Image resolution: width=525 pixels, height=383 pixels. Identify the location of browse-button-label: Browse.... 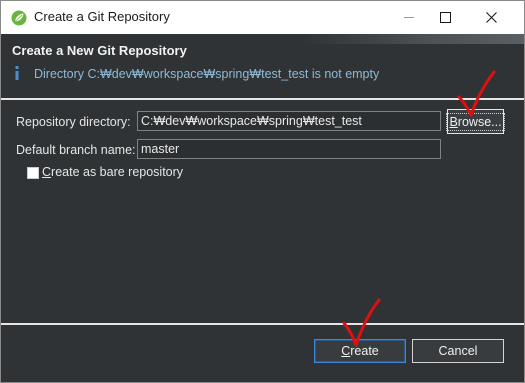
(475, 121).